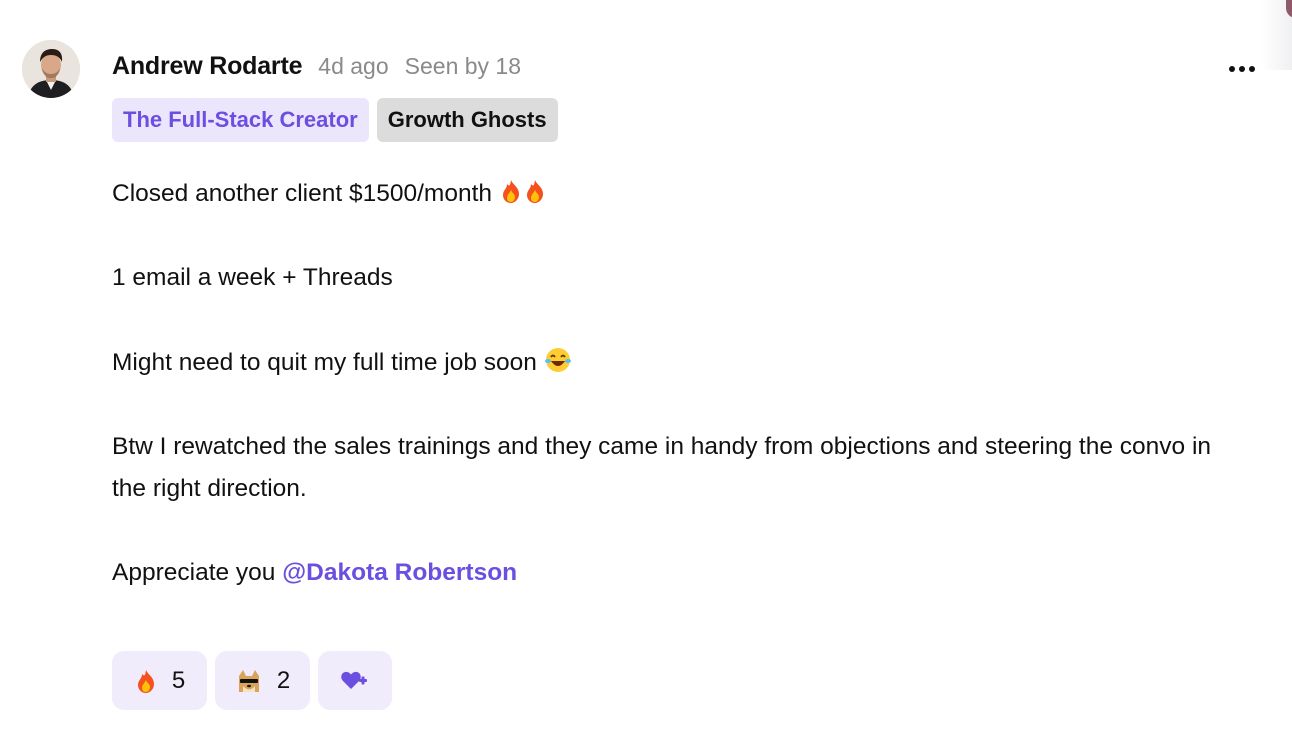 The height and width of the screenshot is (733, 1292). I want to click on add-reaction-heart-icon, so click(355, 681).